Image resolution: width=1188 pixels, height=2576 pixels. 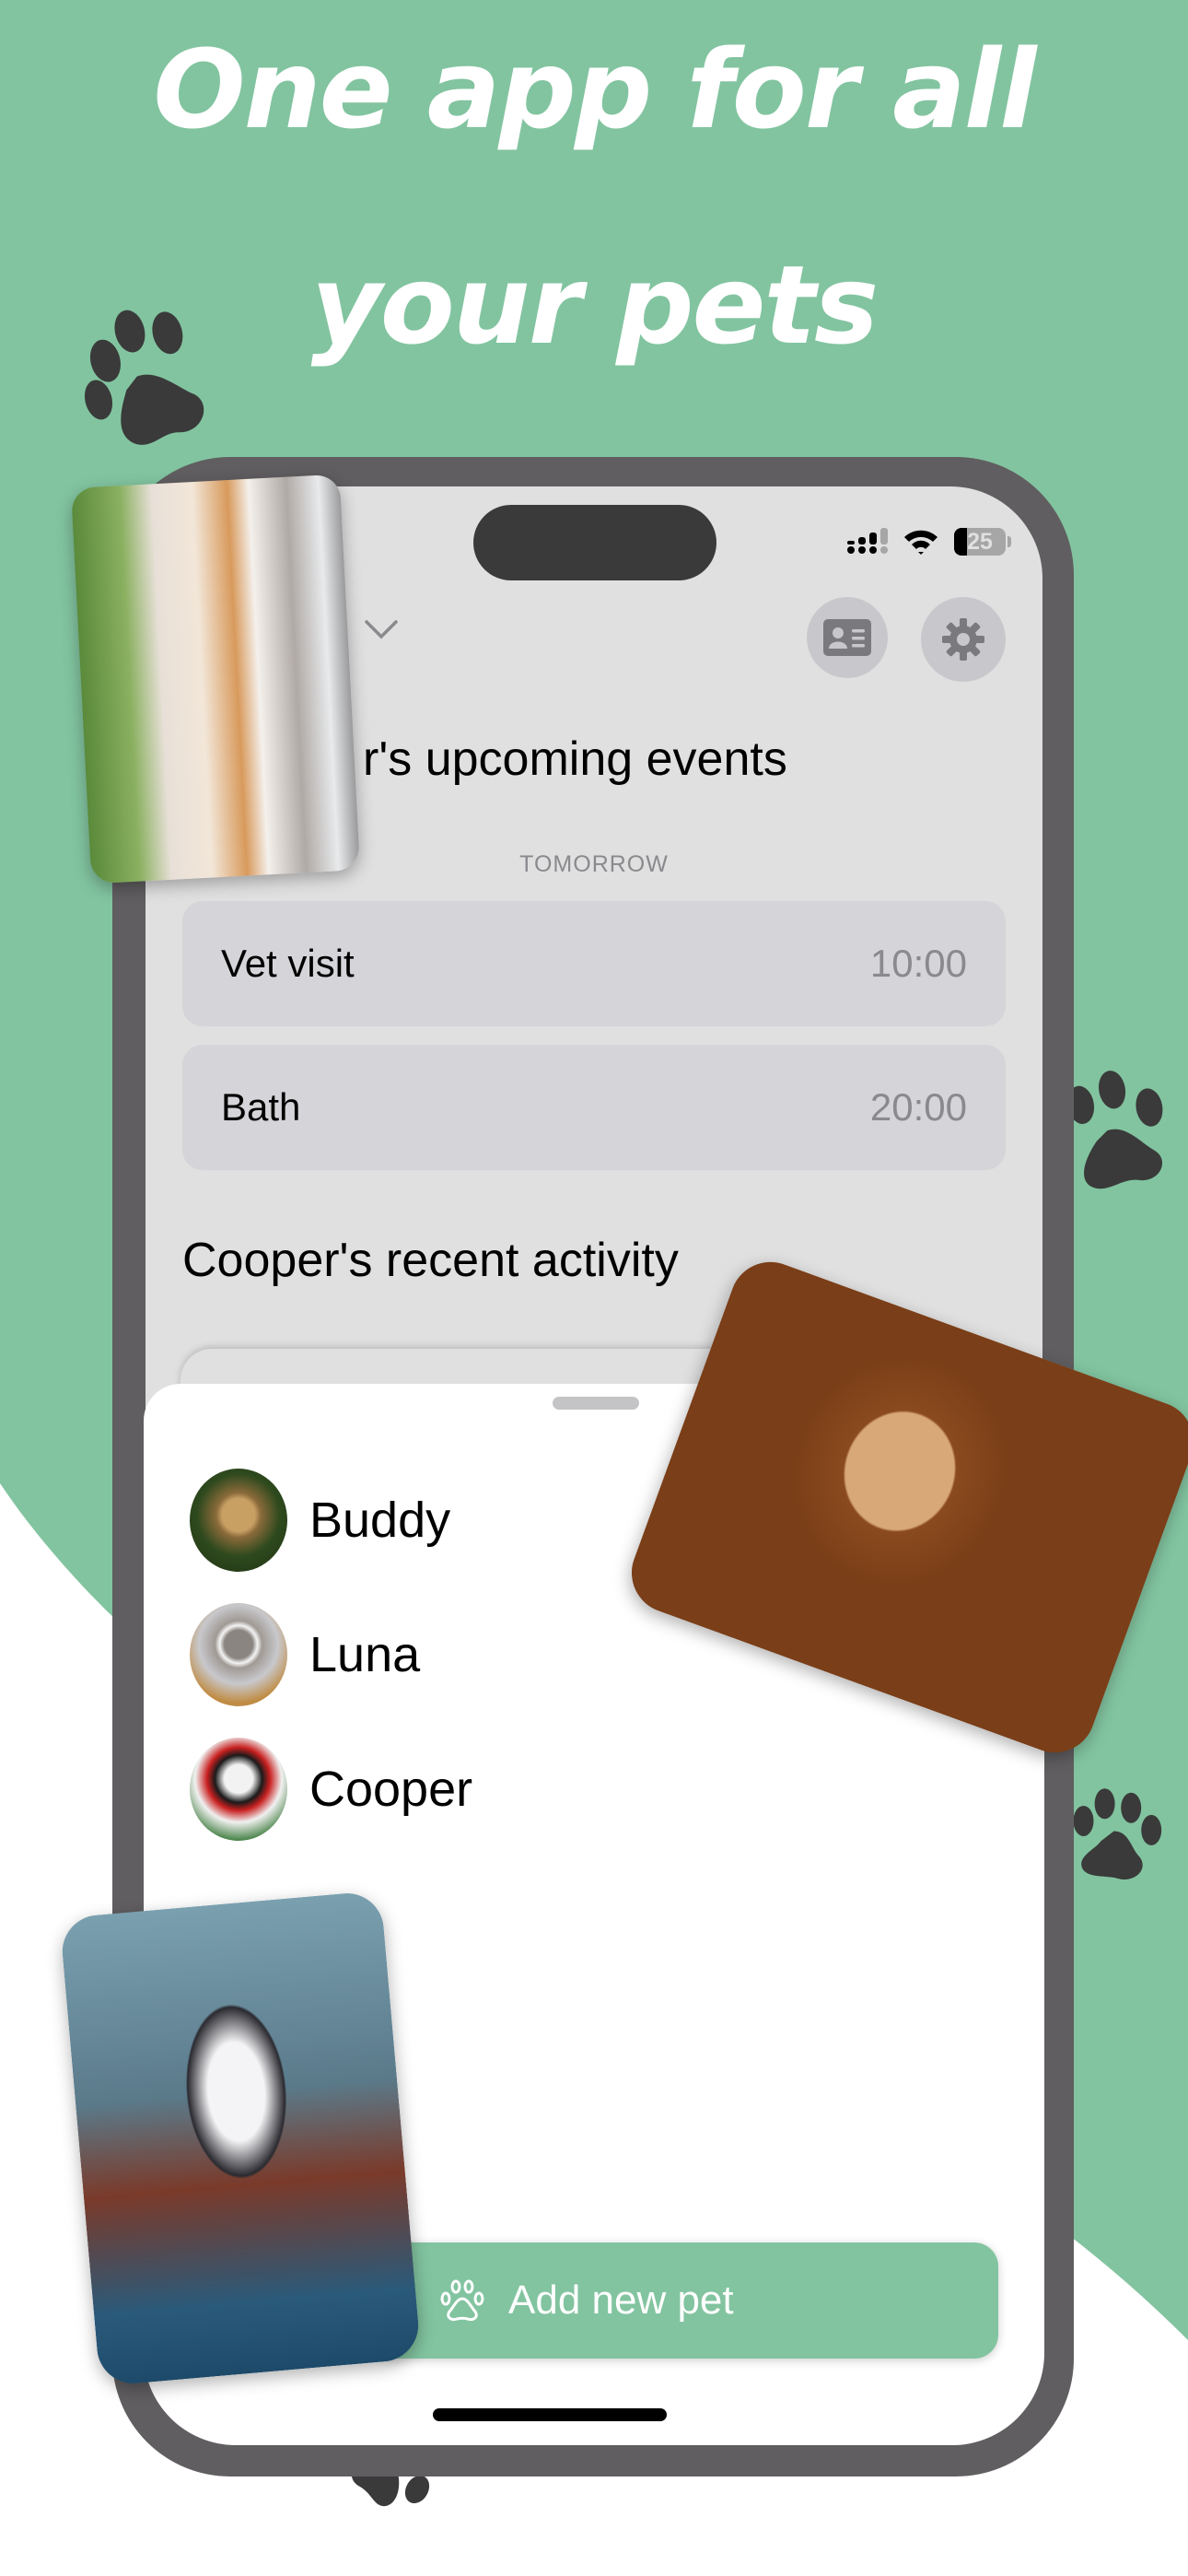 I want to click on pet-name: Luna, so click(x=365, y=1654).